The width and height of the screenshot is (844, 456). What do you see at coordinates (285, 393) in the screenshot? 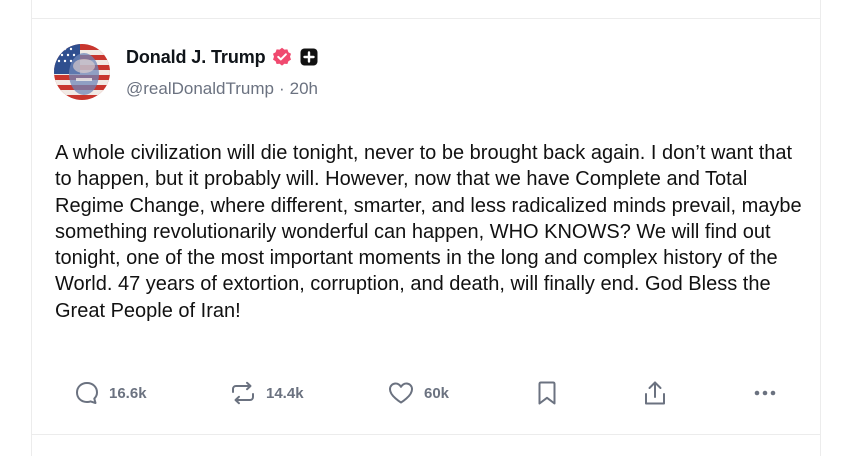
I see `repost-count: 14.4k` at bounding box center [285, 393].